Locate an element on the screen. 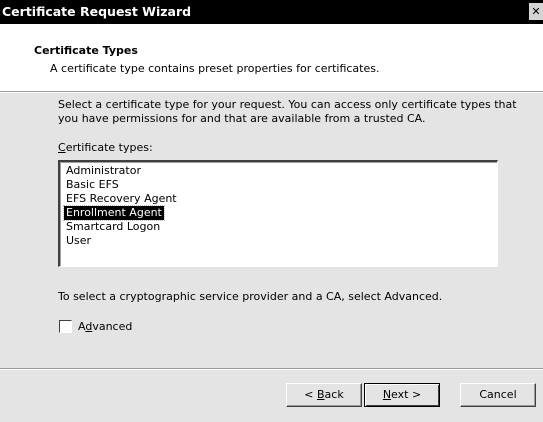 This screenshot has width=543, height=422. back-button: < Back is located at coordinates (324, 395).